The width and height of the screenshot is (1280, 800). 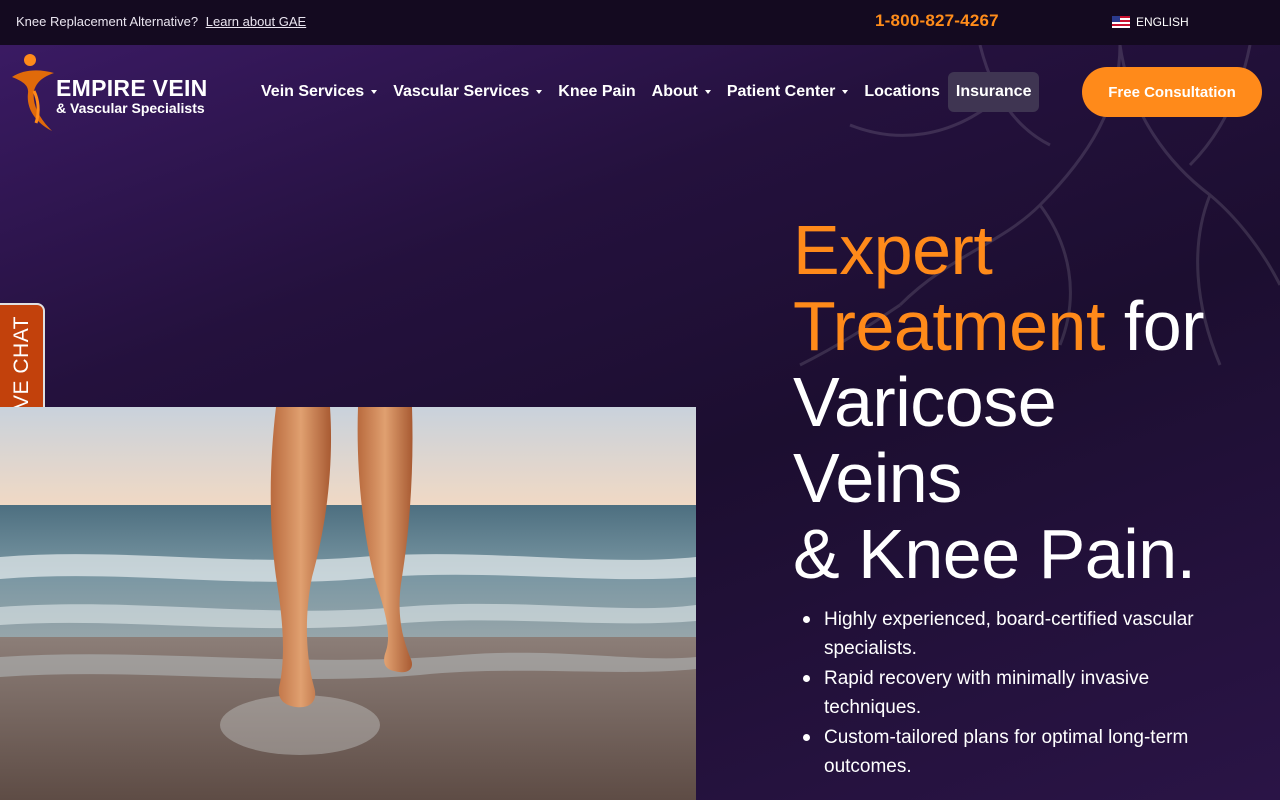 What do you see at coordinates (33, 92) in the screenshot?
I see `figure-logo-icon` at bounding box center [33, 92].